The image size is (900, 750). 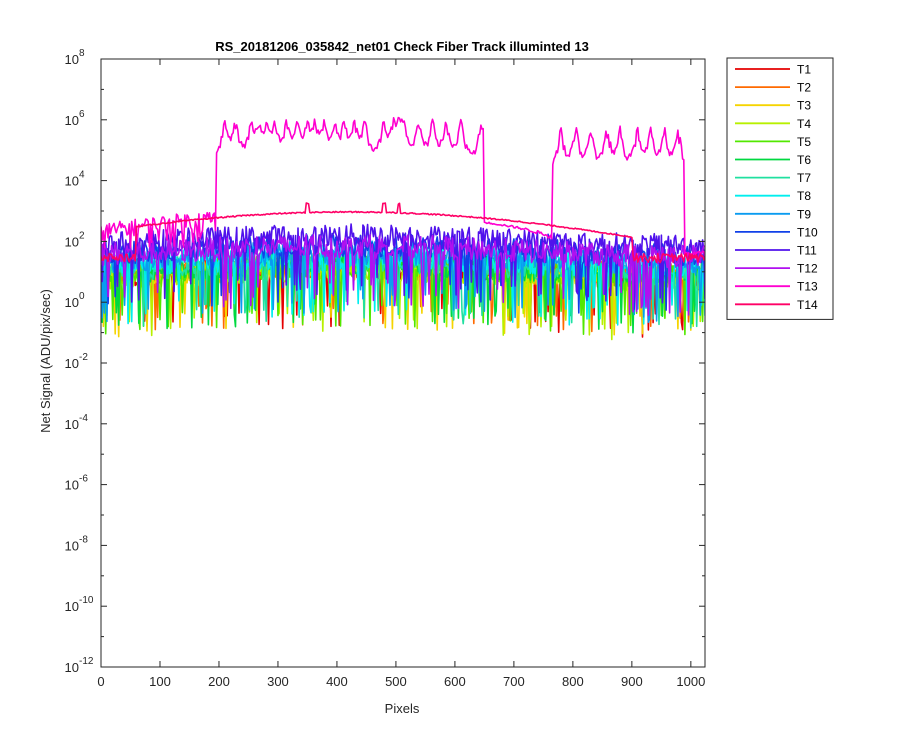 I want to click on legend-label-t14: T14, so click(x=807, y=305).